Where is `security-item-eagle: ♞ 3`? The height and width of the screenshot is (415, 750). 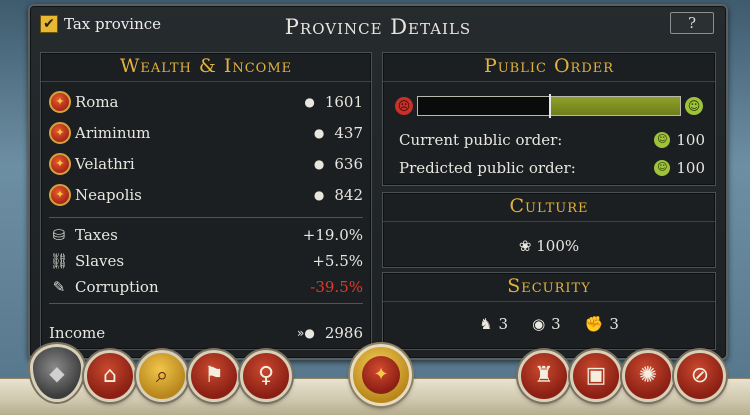
security-item-eagle: ♞ 3 is located at coordinates (493, 324).